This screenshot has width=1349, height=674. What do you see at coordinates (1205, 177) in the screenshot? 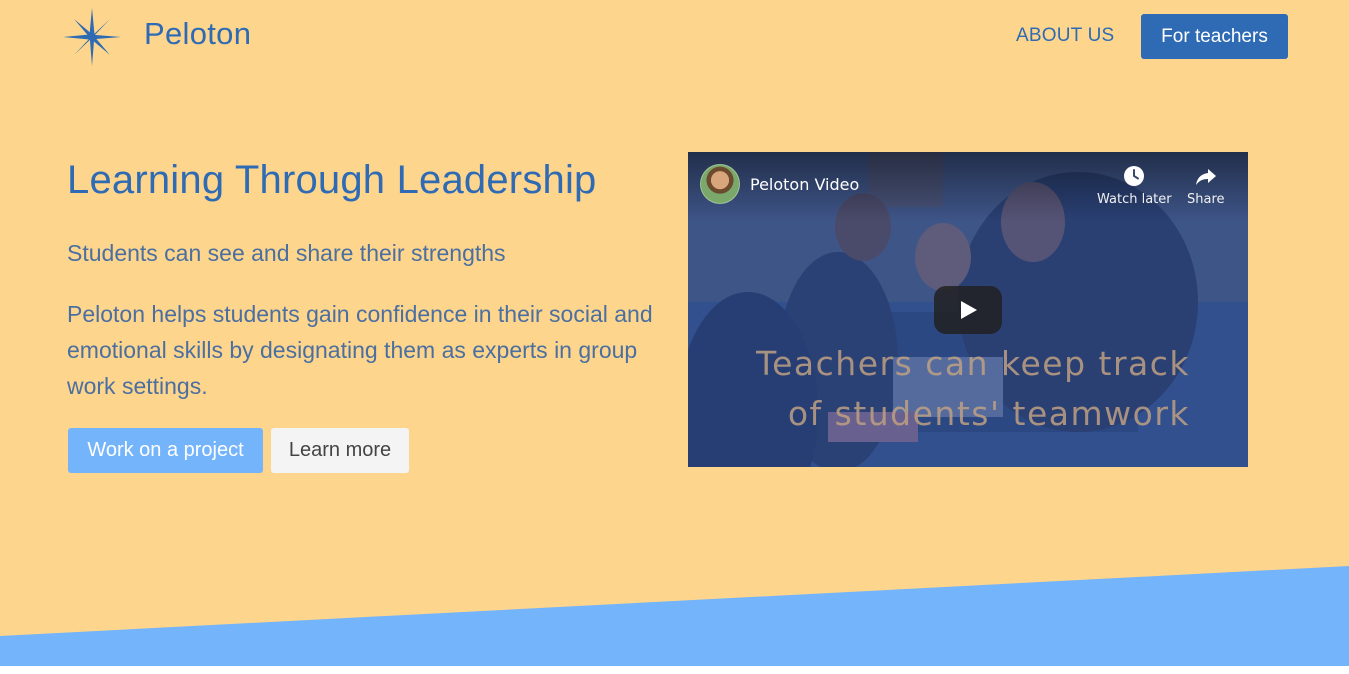
I see `share-arrow-icon` at bounding box center [1205, 177].